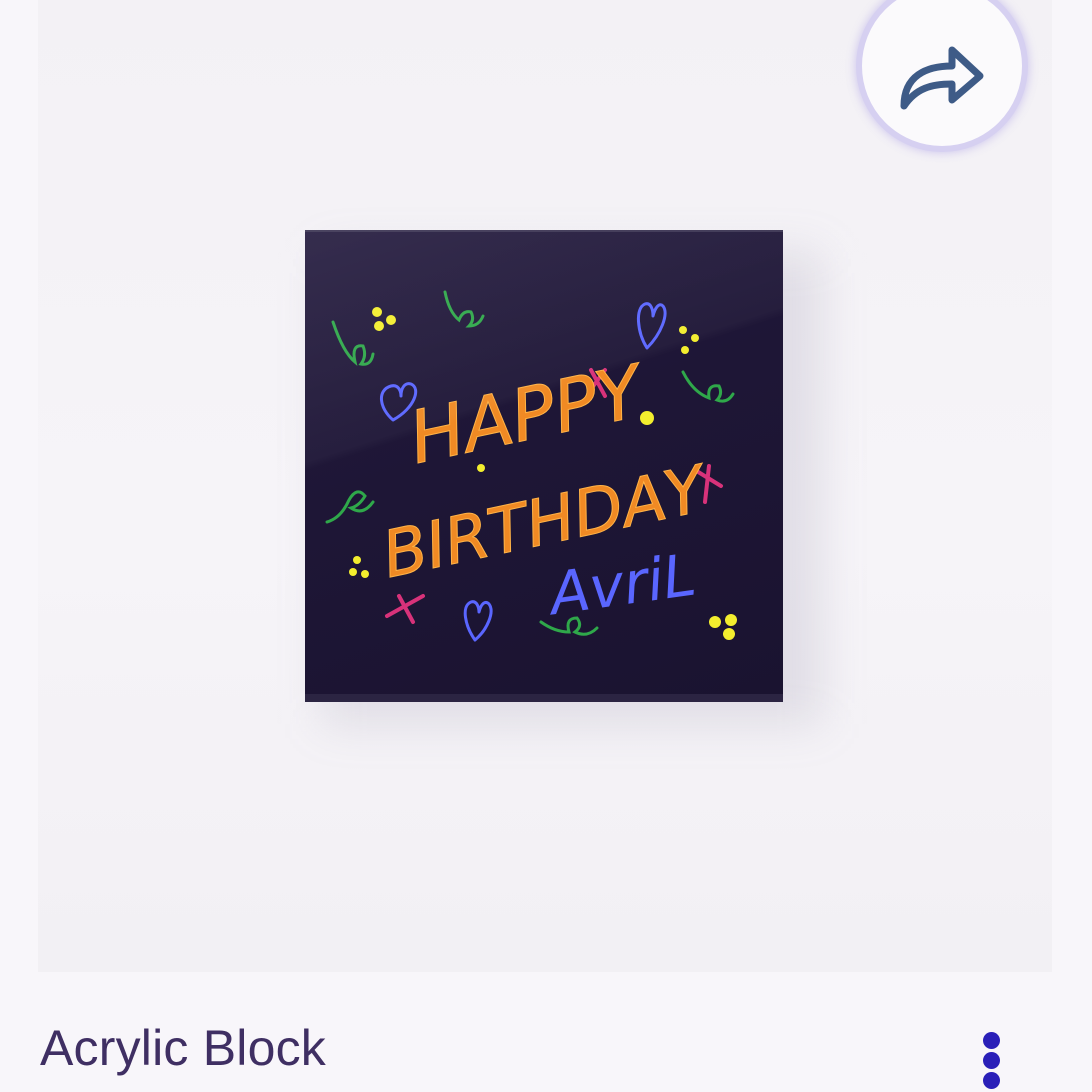 The width and height of the screenshot is (1092, 1092). Describe the element at coordinates (527, 414) in the screenshot. I see `artwork-line-1: HAPPY` at that location.